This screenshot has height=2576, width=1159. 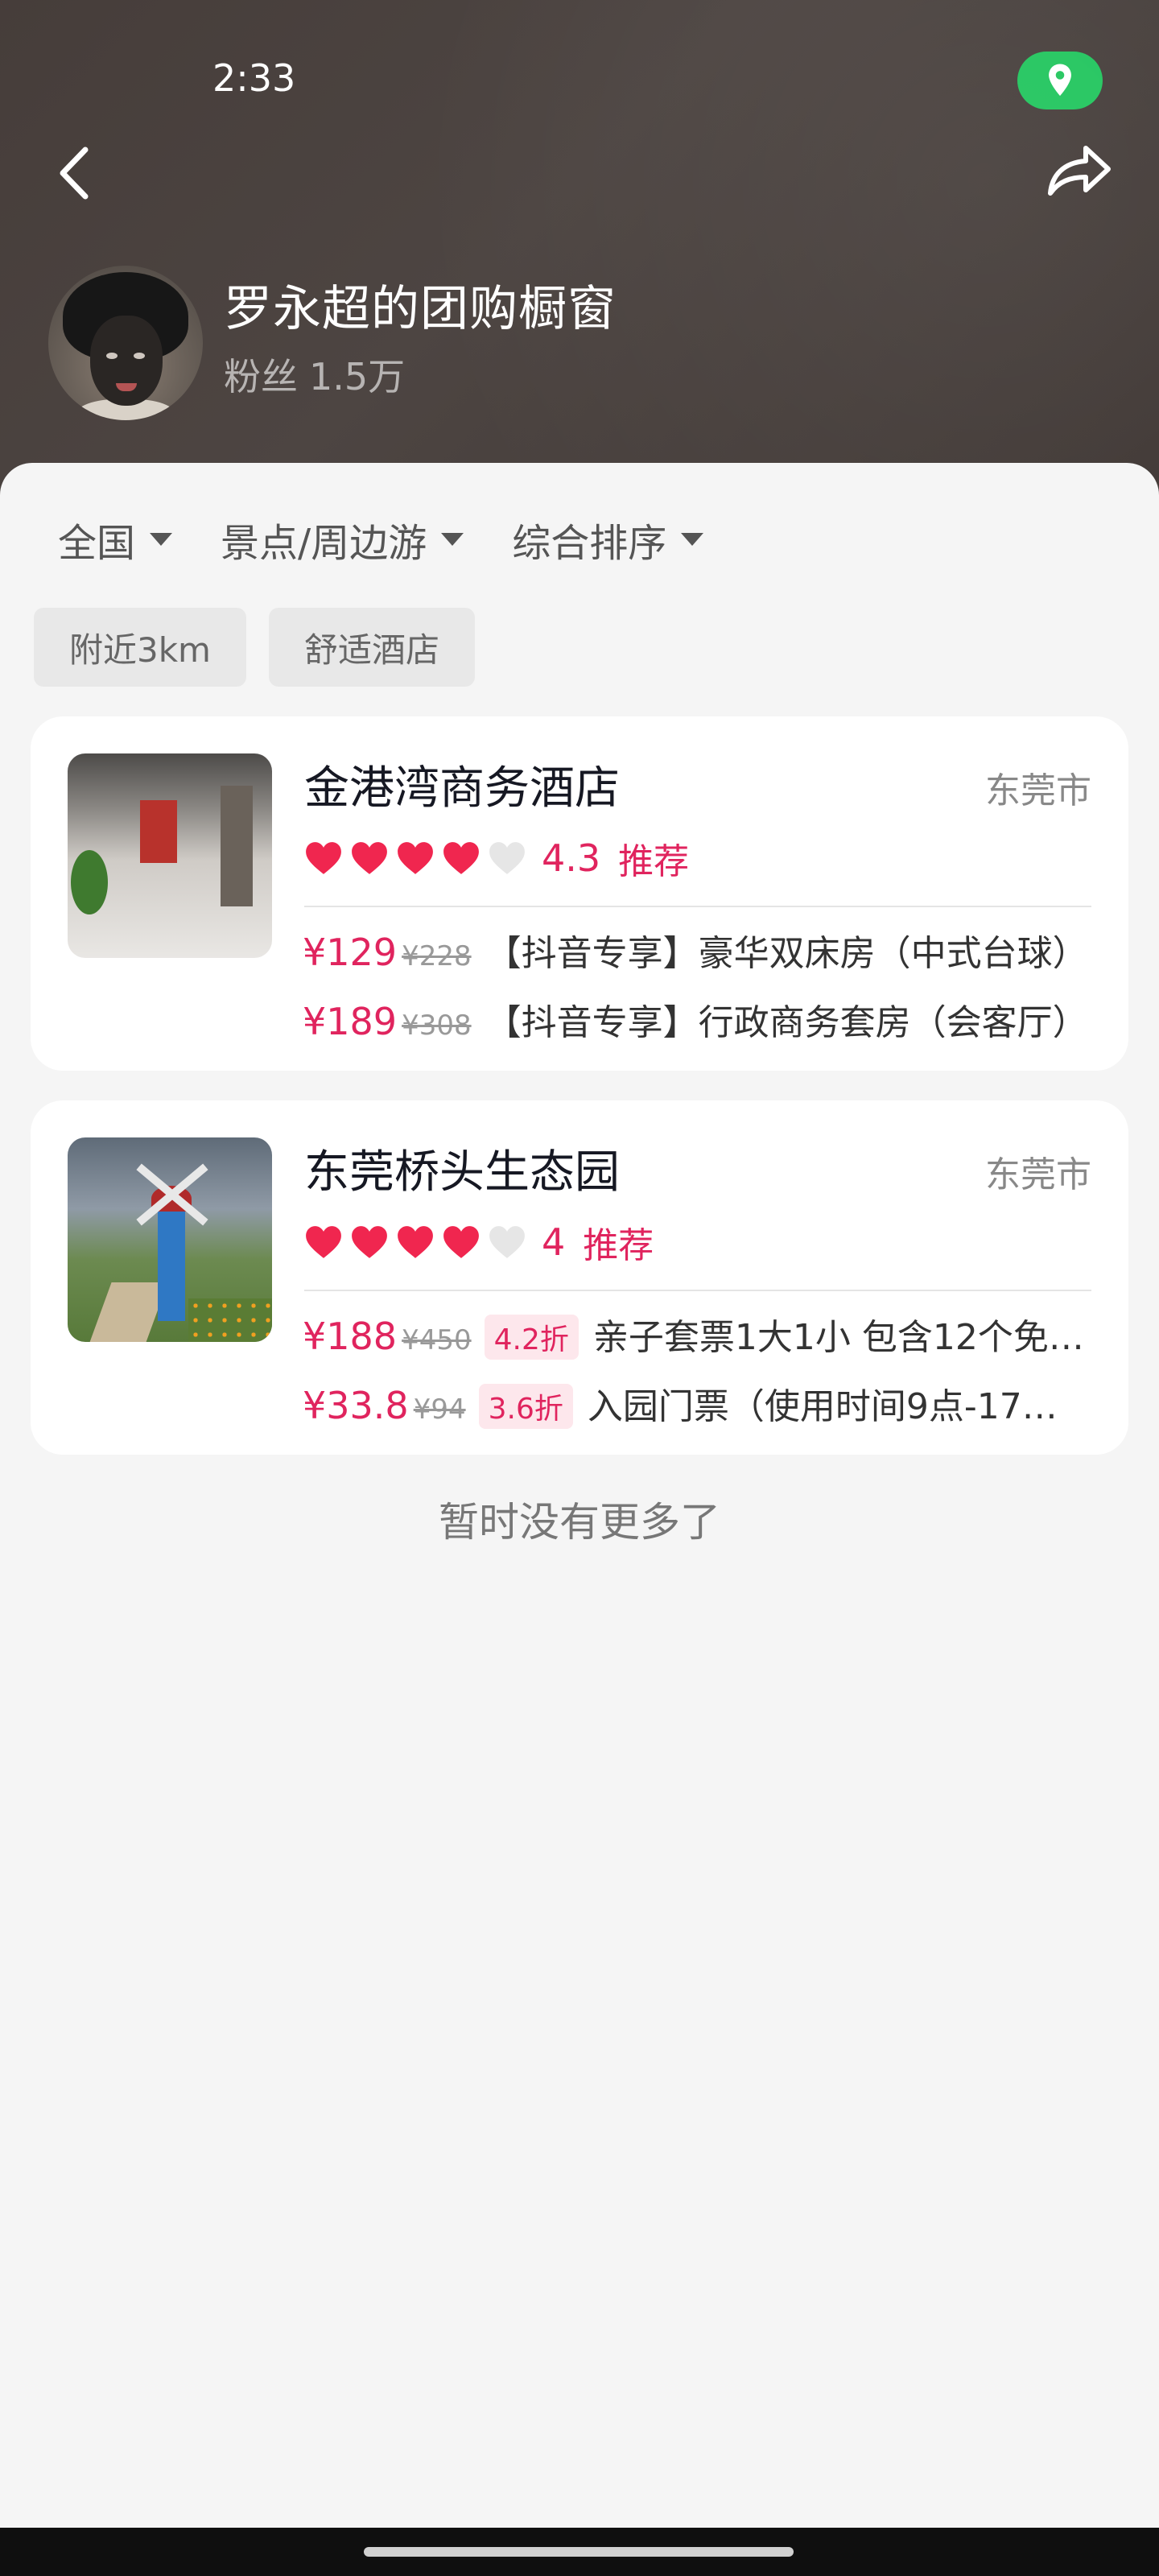 What do you see at coordinates (525, 1406) in the screenshot?
I see `deal-discount-badge: 3.6折` at bounding box center [525, 1406].